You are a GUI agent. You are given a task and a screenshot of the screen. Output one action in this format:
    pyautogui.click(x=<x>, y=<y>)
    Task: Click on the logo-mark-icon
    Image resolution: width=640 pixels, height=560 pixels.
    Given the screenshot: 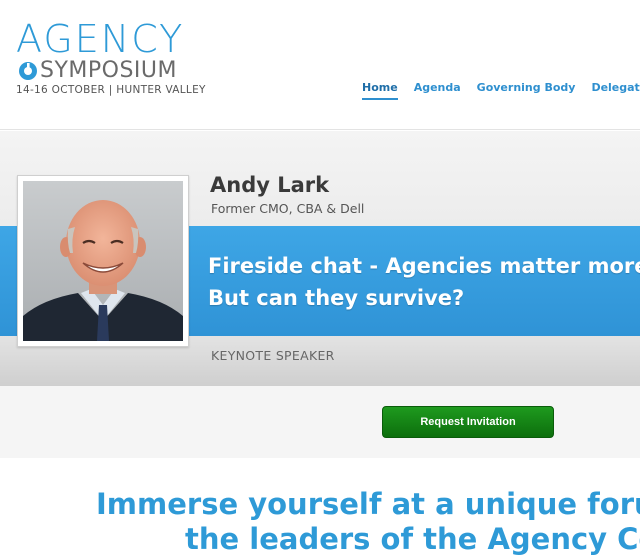 What is the action you would take?
    pyautogui.click(x=28, y=71)
    